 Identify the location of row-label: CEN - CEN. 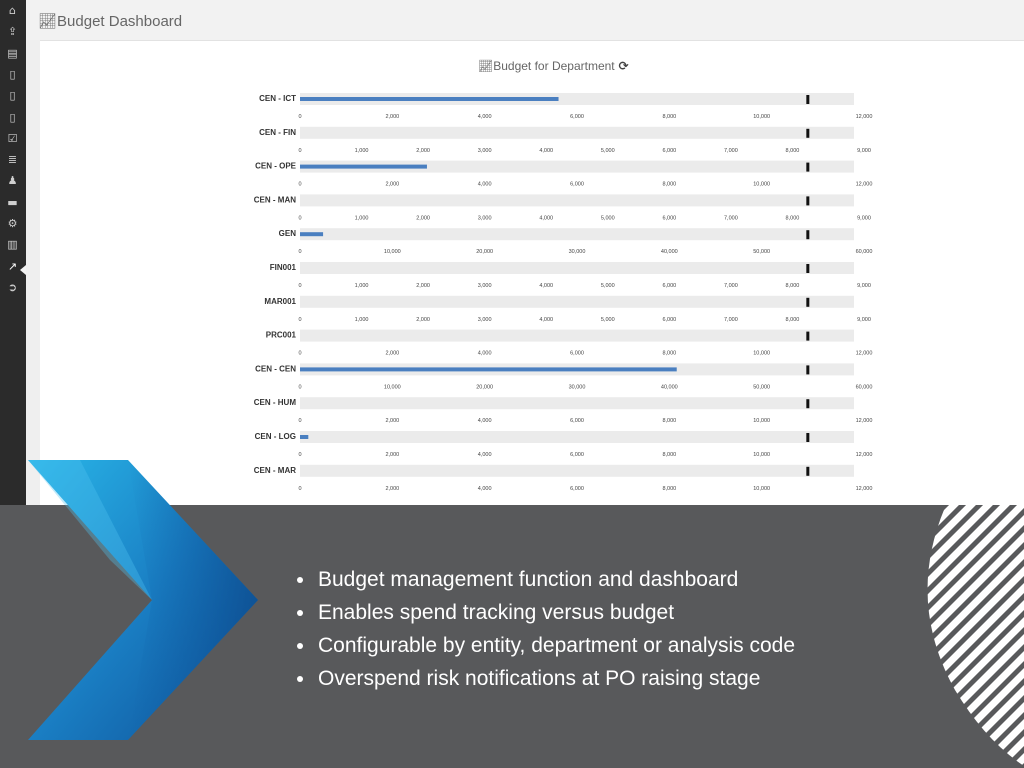
(275, 368).